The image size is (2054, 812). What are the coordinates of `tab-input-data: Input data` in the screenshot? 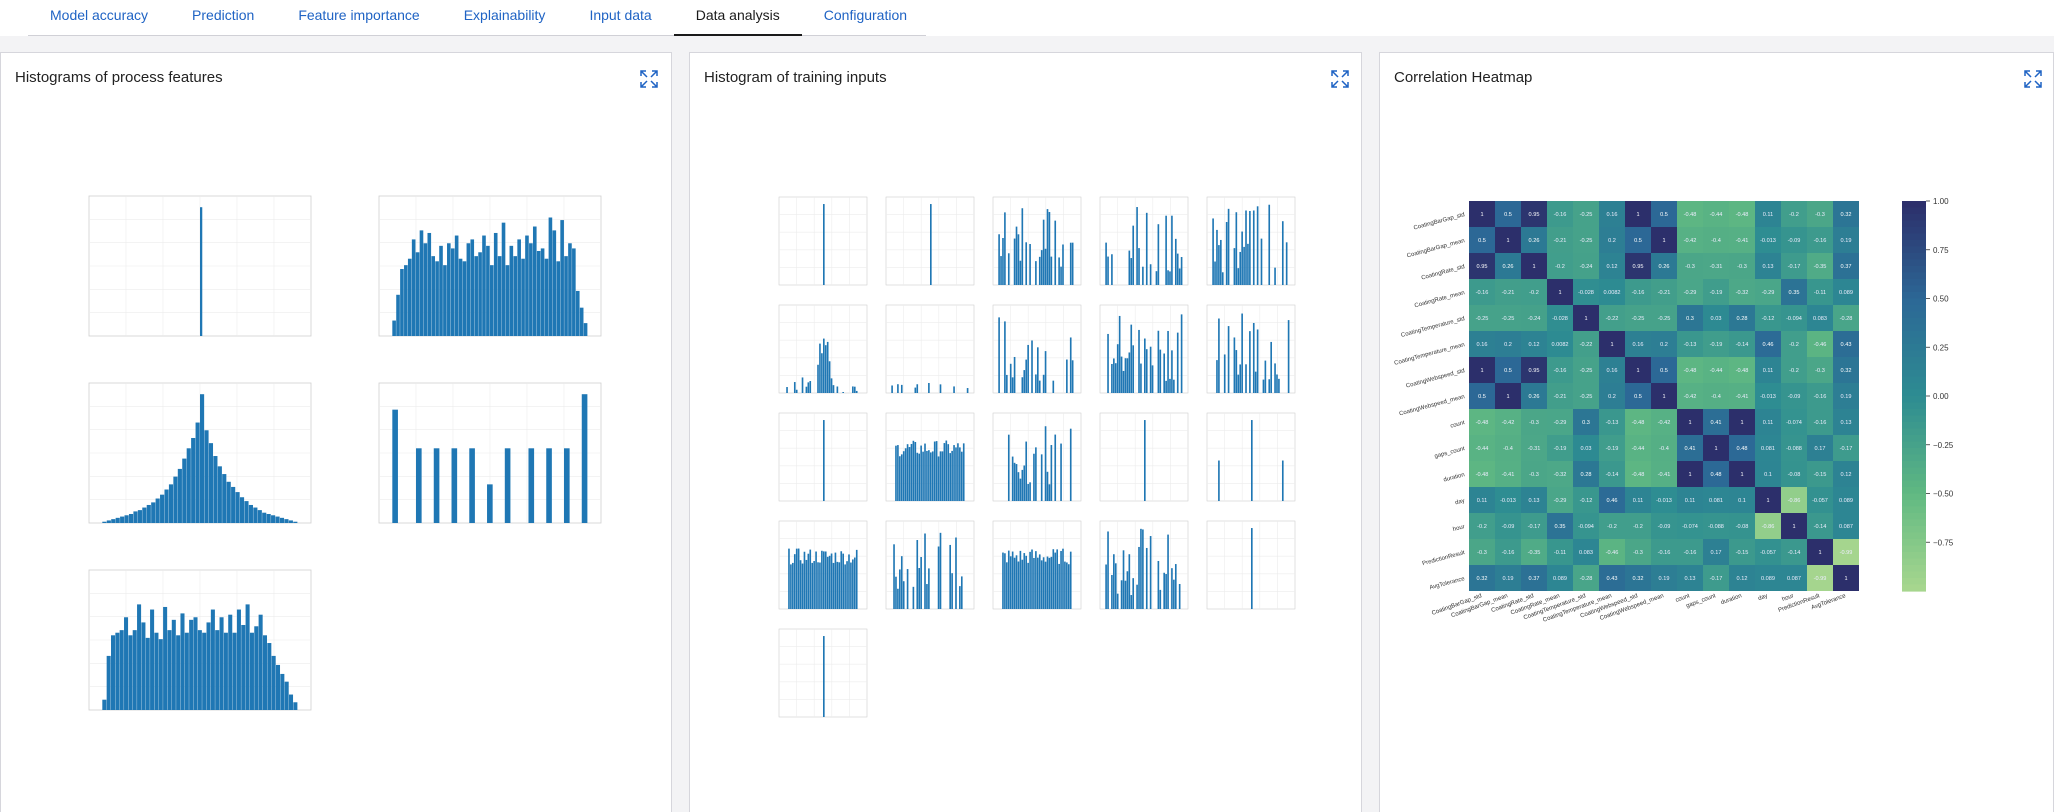 It's located at (620, 18).